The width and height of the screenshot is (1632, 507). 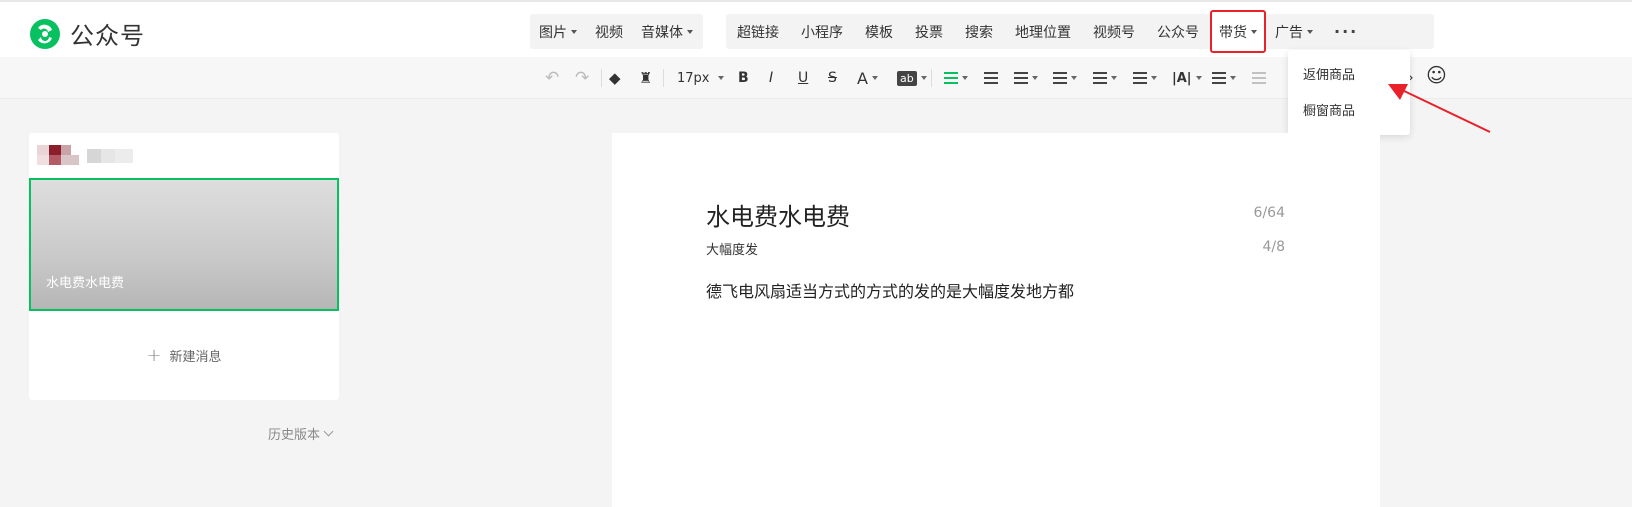 What do you see at coordinates (803, 78) in the screenshot?
I see `underline-button: U` at bounding box center [803, 78].